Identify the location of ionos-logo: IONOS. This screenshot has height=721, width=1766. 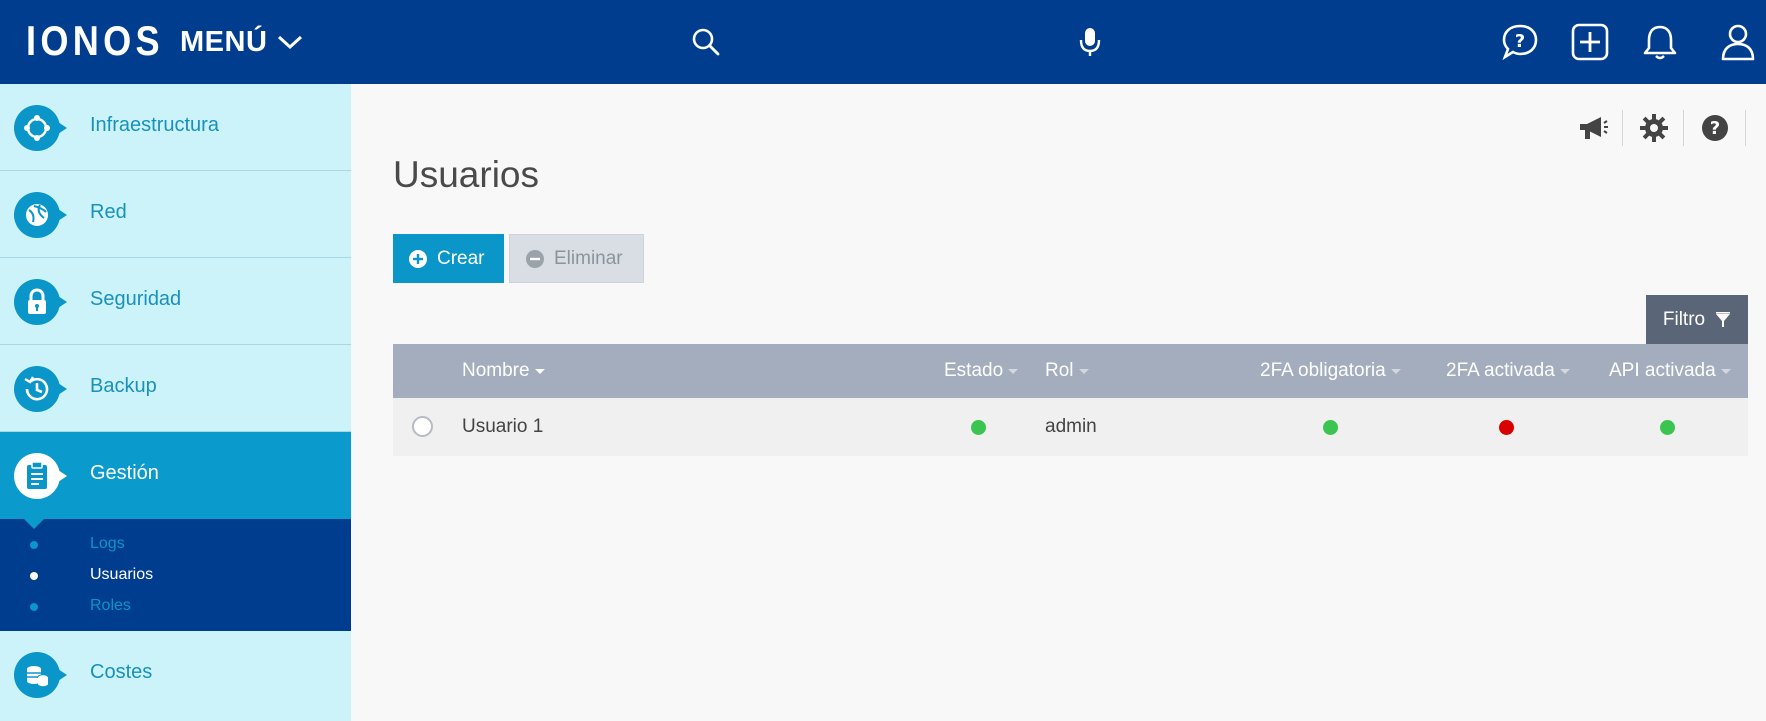
(95, 41).